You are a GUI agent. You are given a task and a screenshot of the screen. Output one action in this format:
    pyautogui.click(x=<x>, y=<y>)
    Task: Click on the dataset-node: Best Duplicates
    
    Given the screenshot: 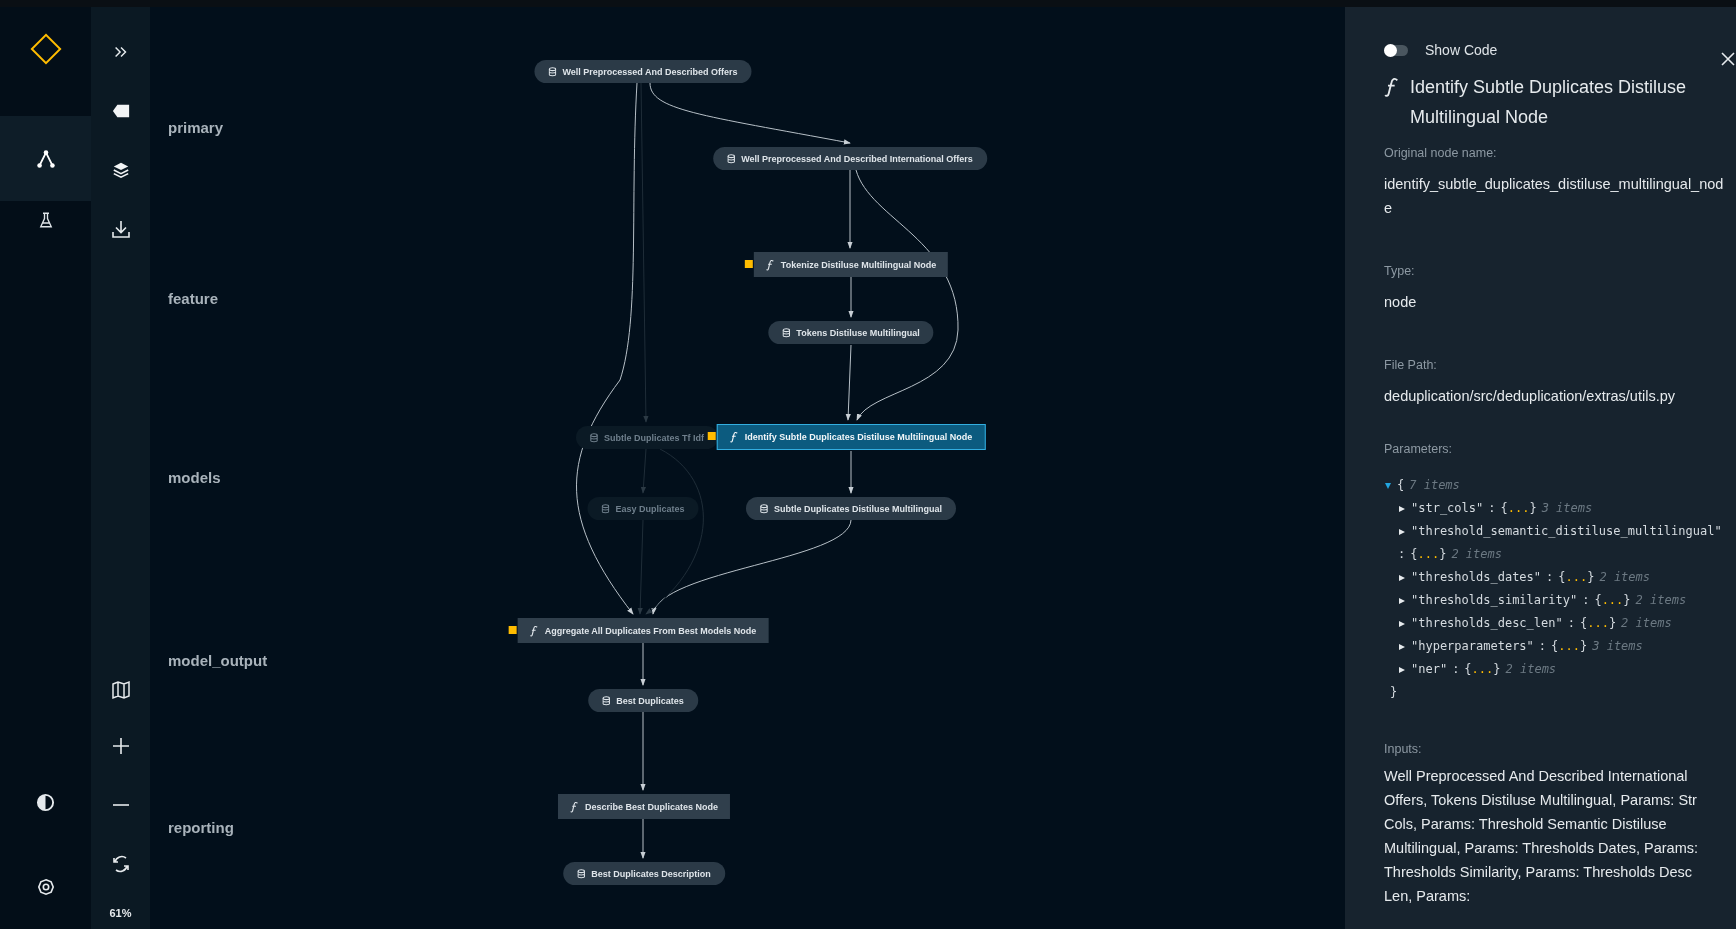 What is the action you would take?
    pyautogui.click(x=643, y=700)
    